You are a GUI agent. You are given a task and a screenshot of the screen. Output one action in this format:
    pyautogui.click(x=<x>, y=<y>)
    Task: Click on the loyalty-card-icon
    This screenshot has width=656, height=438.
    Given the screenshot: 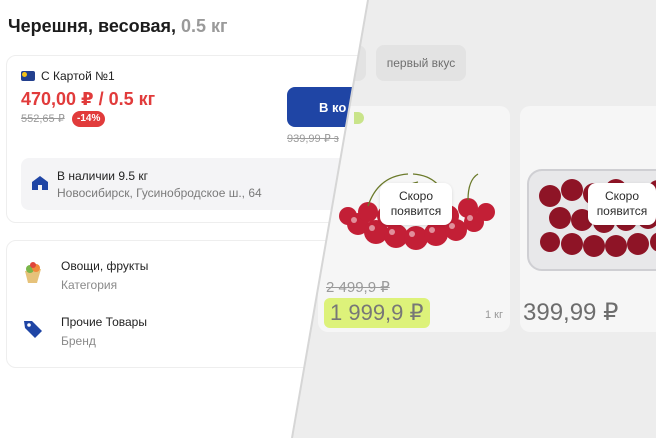 What is the action you would take?
    pyautogui.click(x=28, y=76)
    